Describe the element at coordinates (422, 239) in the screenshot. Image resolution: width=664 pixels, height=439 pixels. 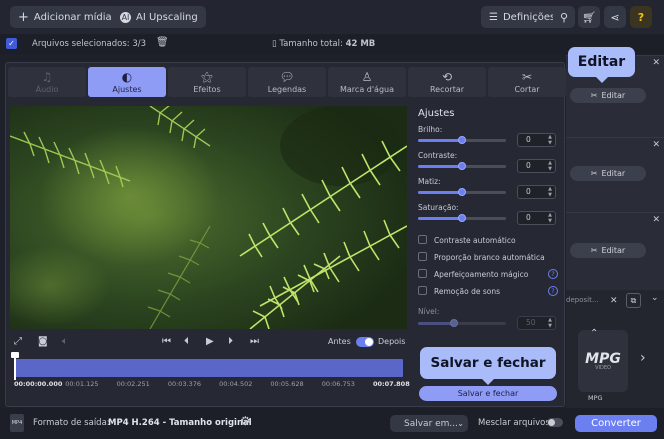
I see `auto-contrast-checkbox` at that location.